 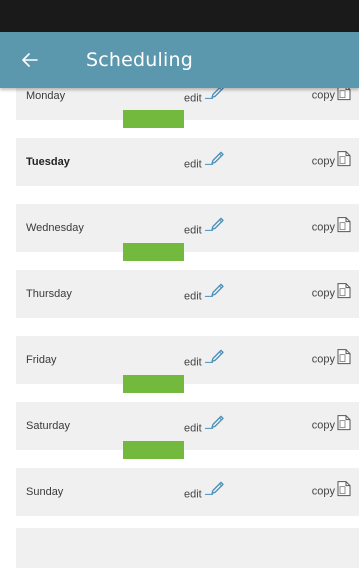 I want to click on day-row-saturday: Saturday edit copy, so click(x=187, y=426).